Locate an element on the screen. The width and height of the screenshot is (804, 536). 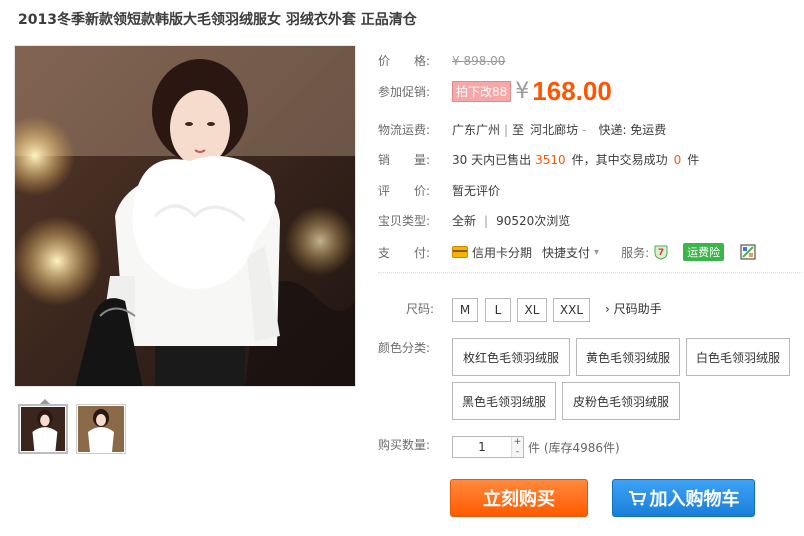
item-type-row: 宝贝类型: 全新 | 90520次浏览 is located at coordinates (474, 220).